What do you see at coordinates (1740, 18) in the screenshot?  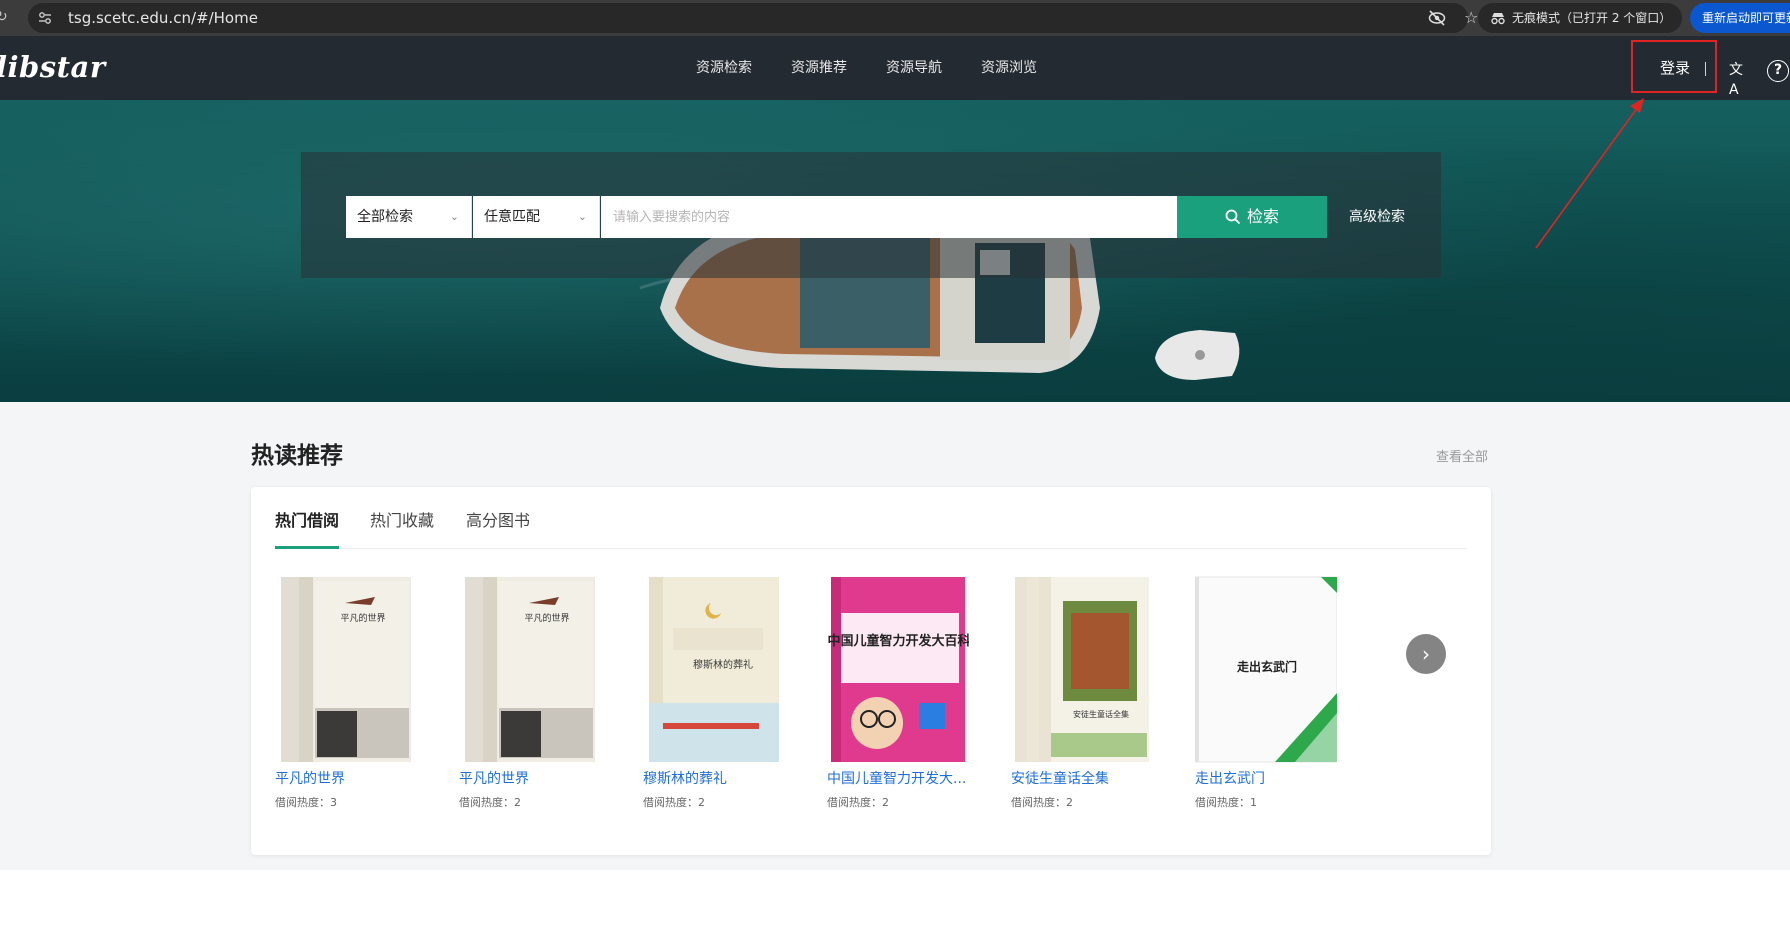 I see `restart-update-button: 重新启动即可更新` at bounding box center [1740, 18].